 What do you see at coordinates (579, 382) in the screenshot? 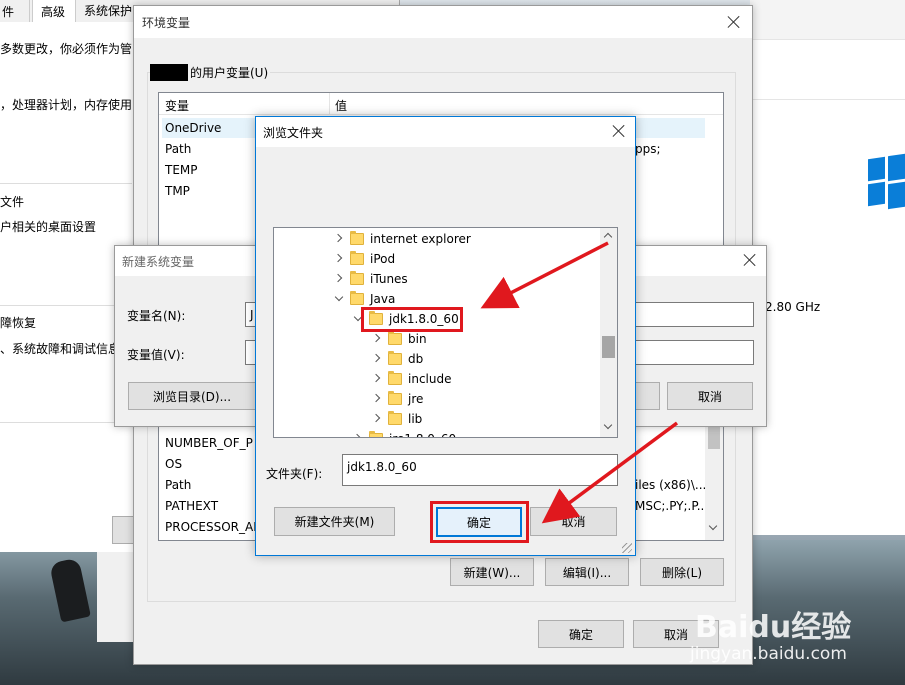
I see `annotation-arrows` at bounding box center [579, 382].